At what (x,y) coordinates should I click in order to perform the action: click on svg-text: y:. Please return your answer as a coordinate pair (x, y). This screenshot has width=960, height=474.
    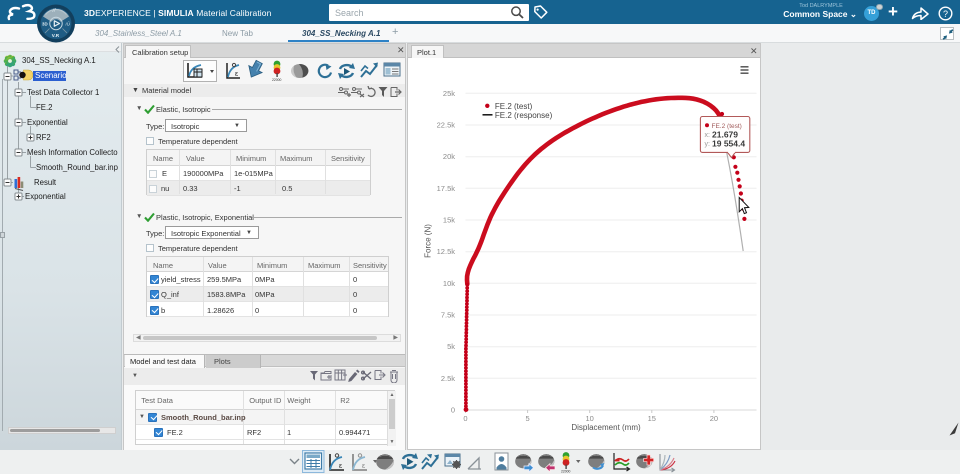
    Looking at the image, I should click on (708, 144).